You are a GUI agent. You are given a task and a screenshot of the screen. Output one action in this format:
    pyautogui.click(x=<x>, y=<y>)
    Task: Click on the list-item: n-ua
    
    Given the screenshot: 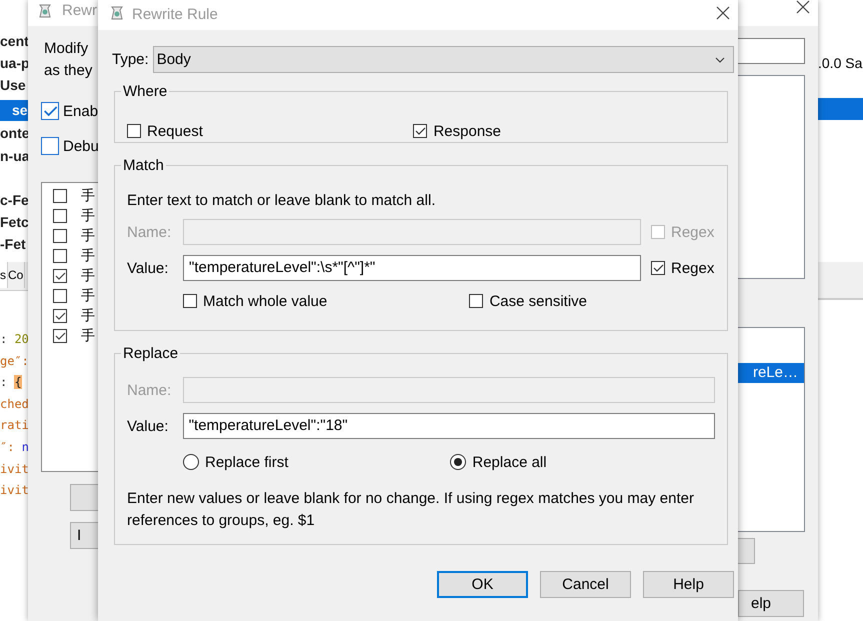 What is the action you would take?
    pyautogui.click(x=15, y=156)
    